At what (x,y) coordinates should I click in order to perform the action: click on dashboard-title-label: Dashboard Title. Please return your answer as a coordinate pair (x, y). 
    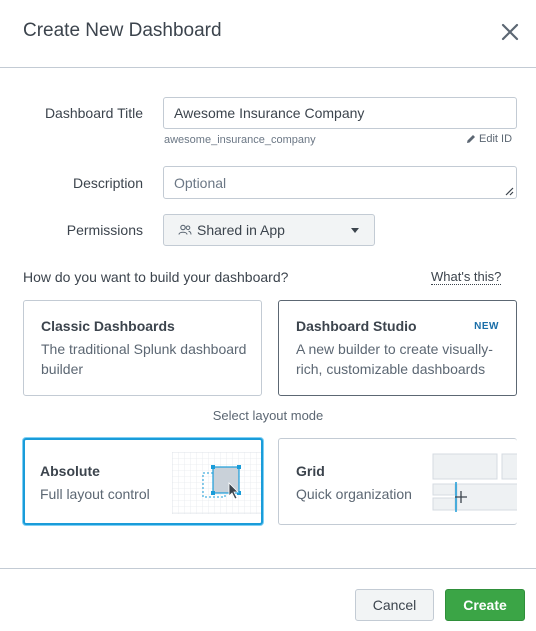
    Looking at the image, I should click on (93, 113).